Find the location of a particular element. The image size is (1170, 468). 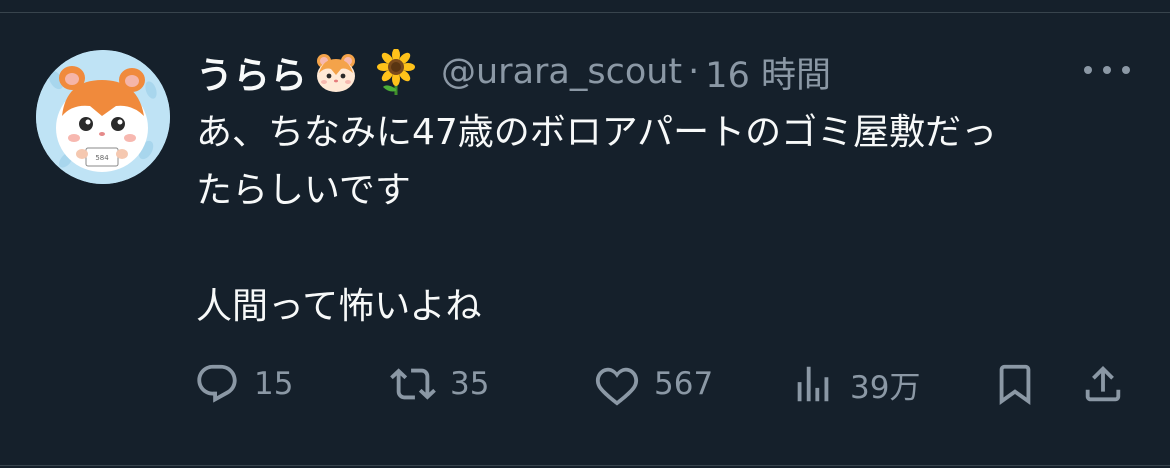

tweet-text-blank-line is located at coordinates (671, 249).